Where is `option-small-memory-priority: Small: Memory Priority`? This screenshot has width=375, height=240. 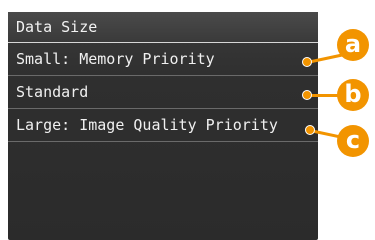
option-small-memory-priority: Small: Memory Priority is located at coordinates (163, 59).